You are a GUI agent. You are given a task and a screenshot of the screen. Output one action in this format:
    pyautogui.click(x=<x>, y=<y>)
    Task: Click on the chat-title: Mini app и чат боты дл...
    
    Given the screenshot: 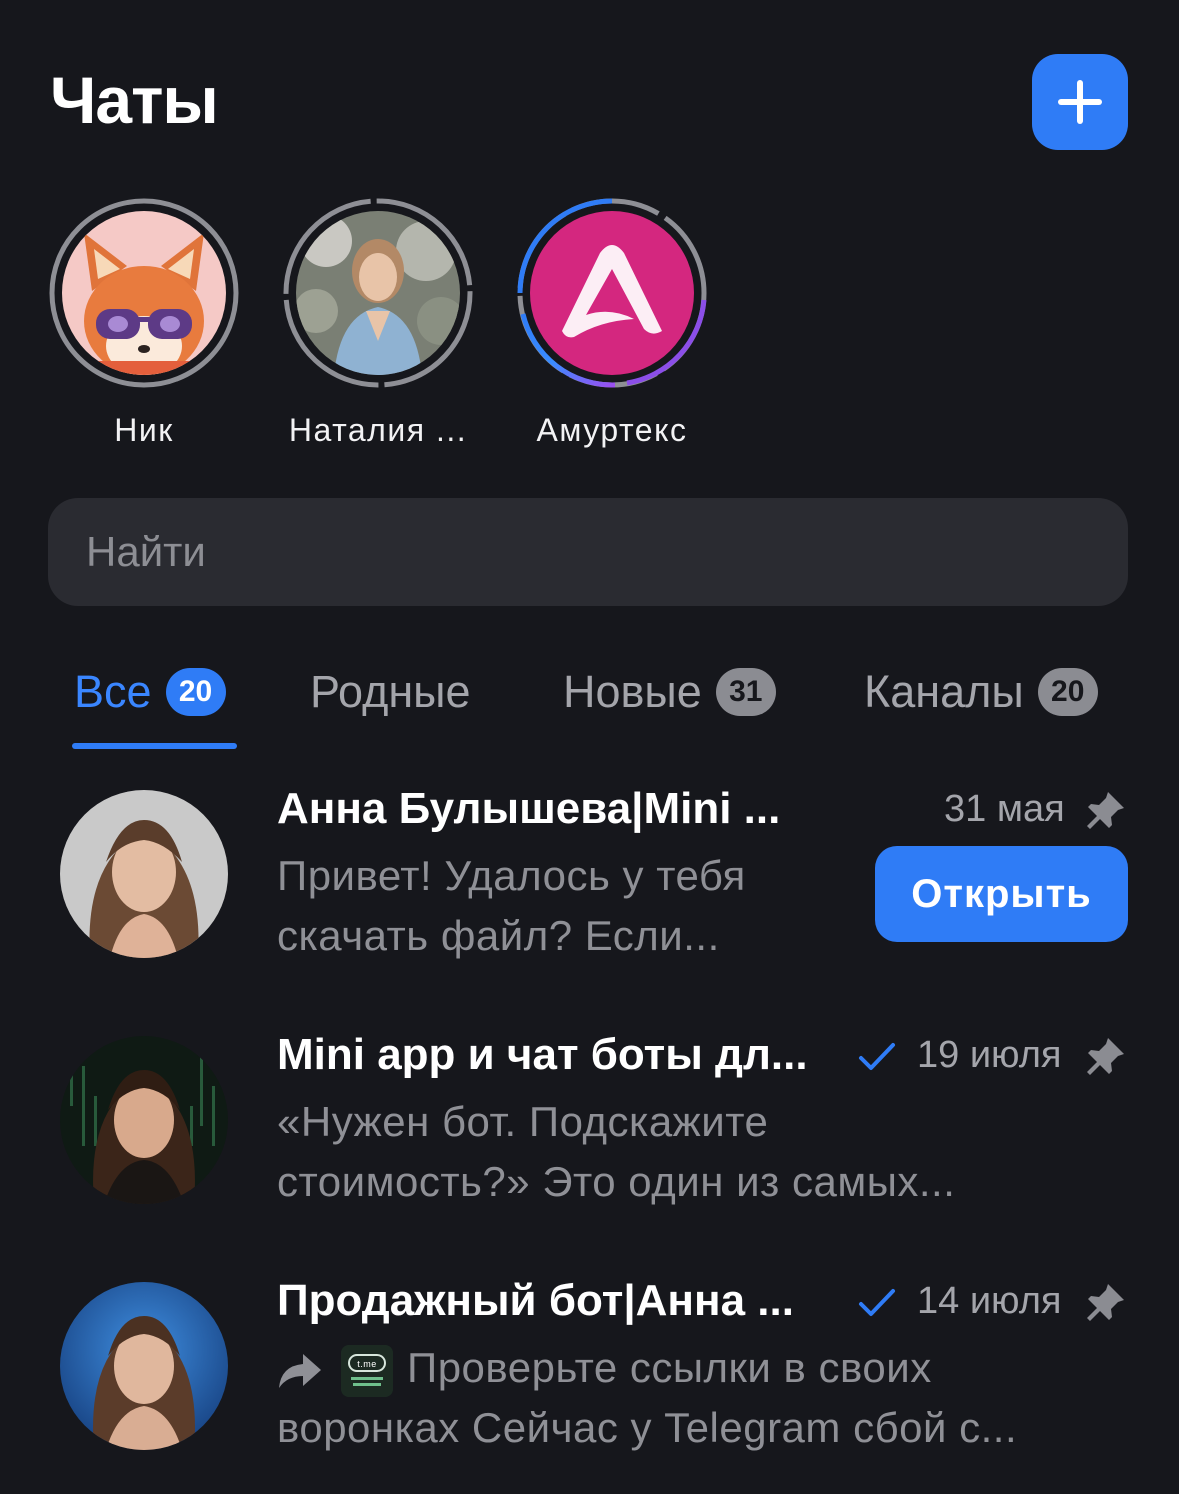 What is the action you would take?
    pyautogui.click(x=542, y=1054)
    